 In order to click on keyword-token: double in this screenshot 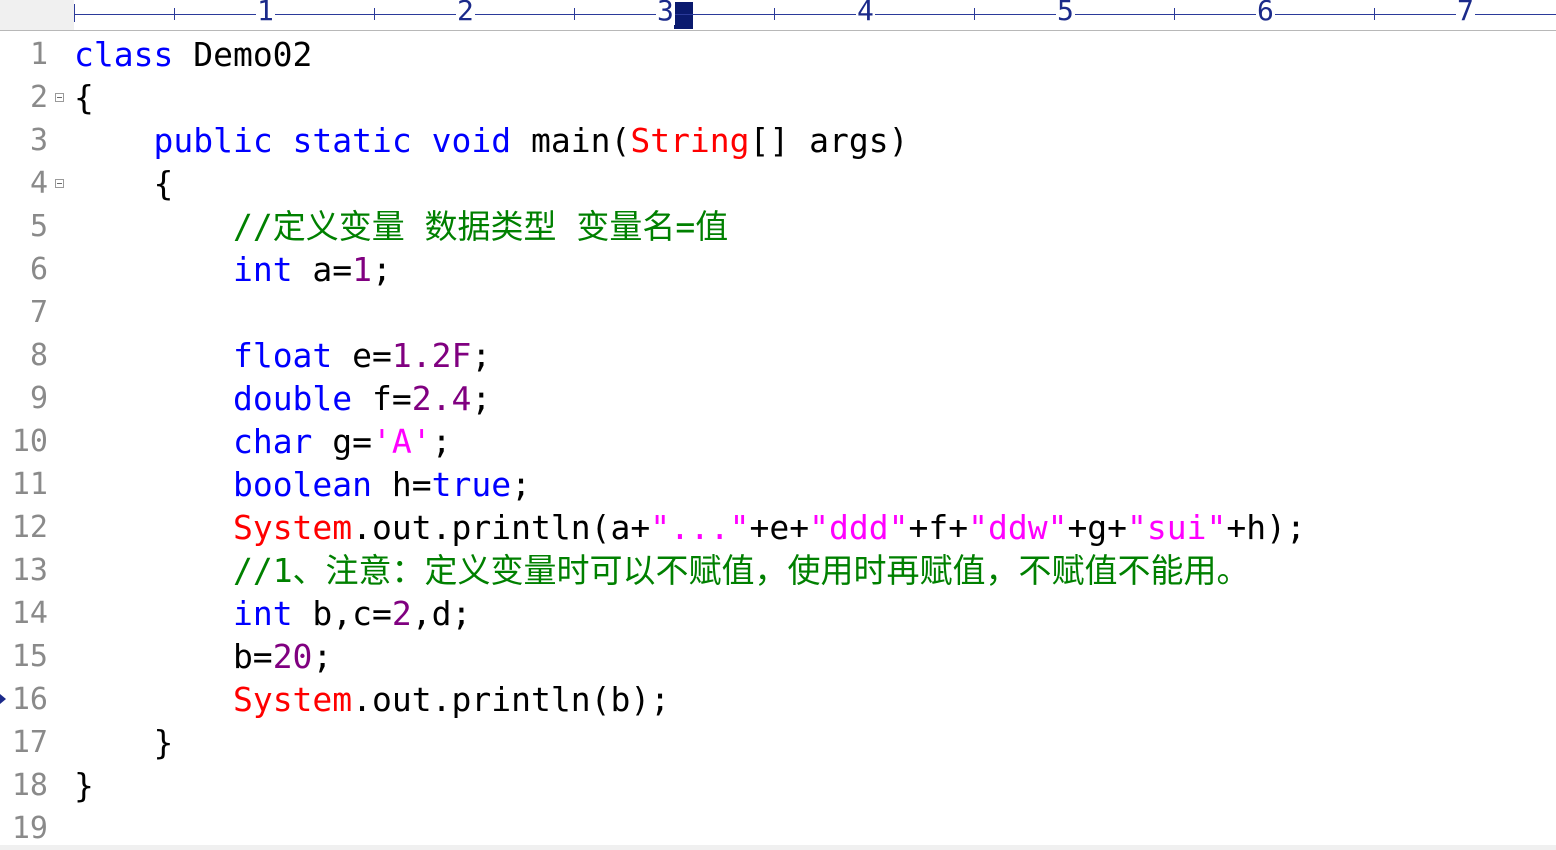, I will do `click(292, 398)`.